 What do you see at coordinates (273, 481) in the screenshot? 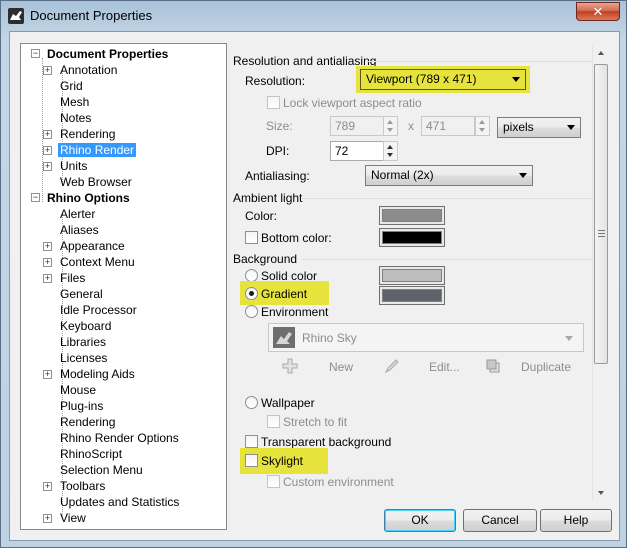
I see `custom-environment-checkbox` at bounding box center [273, 481].